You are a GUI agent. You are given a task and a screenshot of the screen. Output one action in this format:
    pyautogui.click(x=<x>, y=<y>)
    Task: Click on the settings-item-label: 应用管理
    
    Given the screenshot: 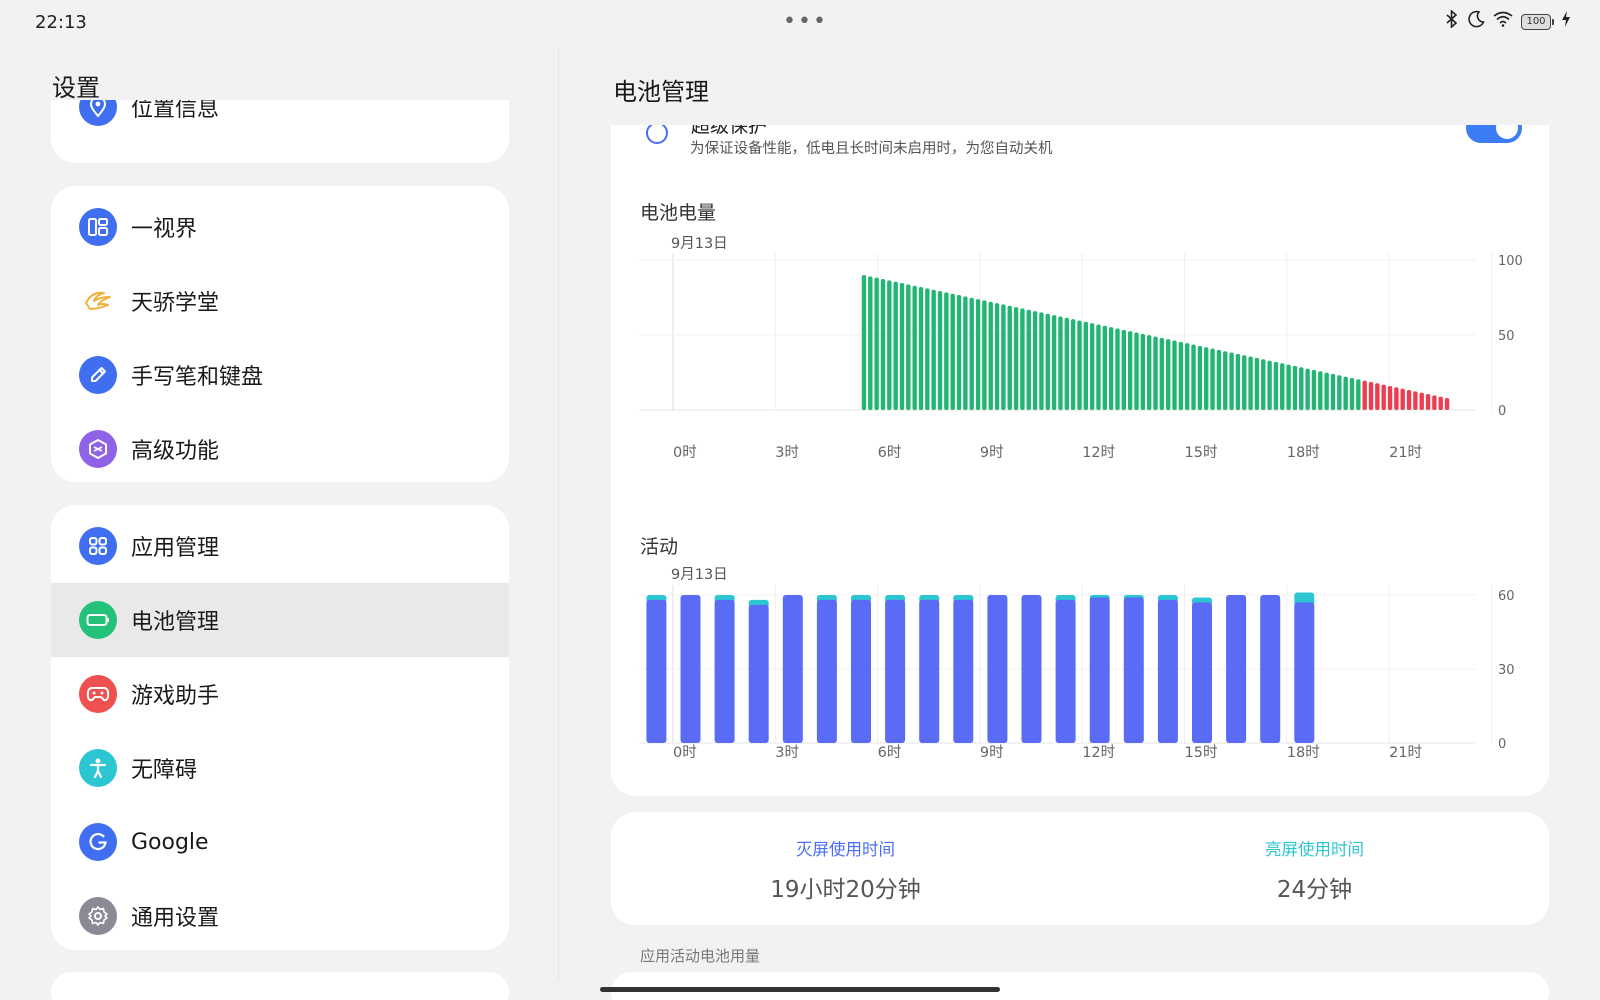 What is the action you would take?
    pyautogui.click(x=175, y=548)
    